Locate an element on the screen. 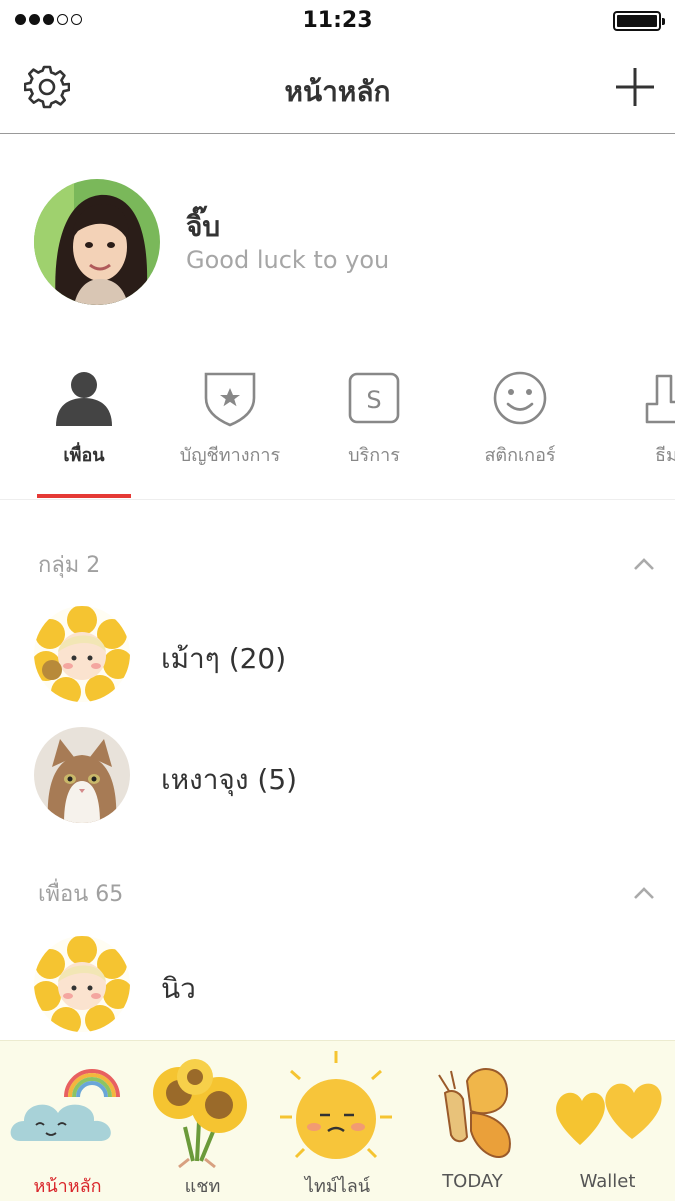  nav-label: Wallet is located at coordinates (607, 1181).